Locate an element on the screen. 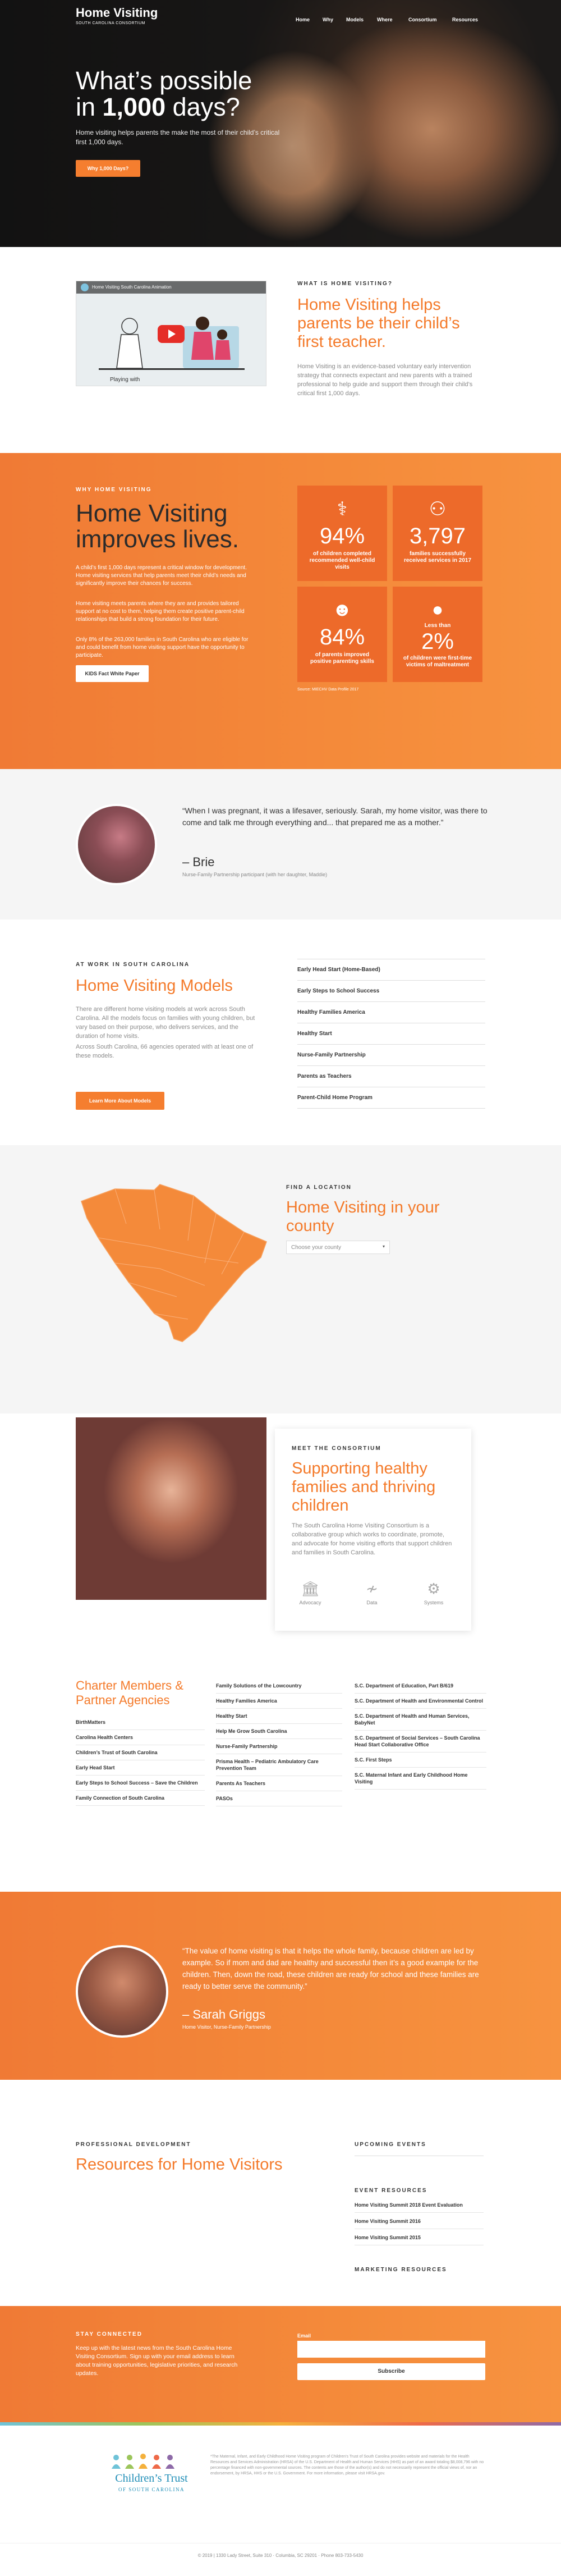  advocacy-icon: 🏛 is located at coordinates (311, 1588).